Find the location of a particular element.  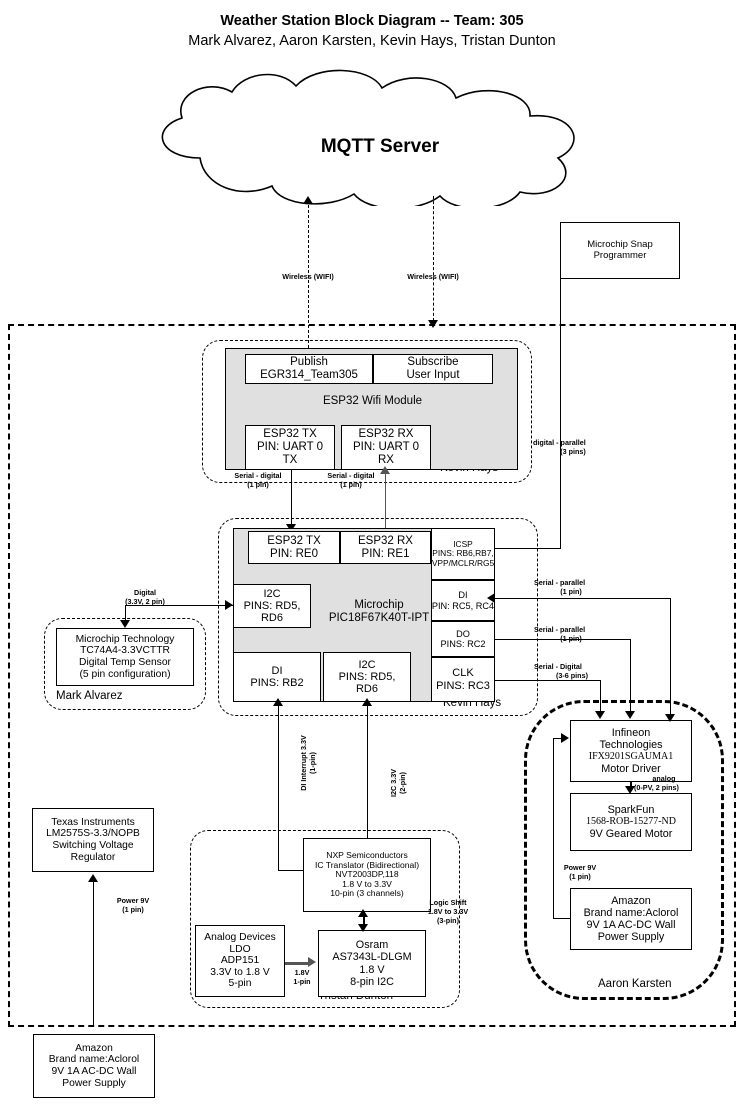

mcu-di-right-l2: PIN: RC5, RC4 is located at coordinates (463, 605).